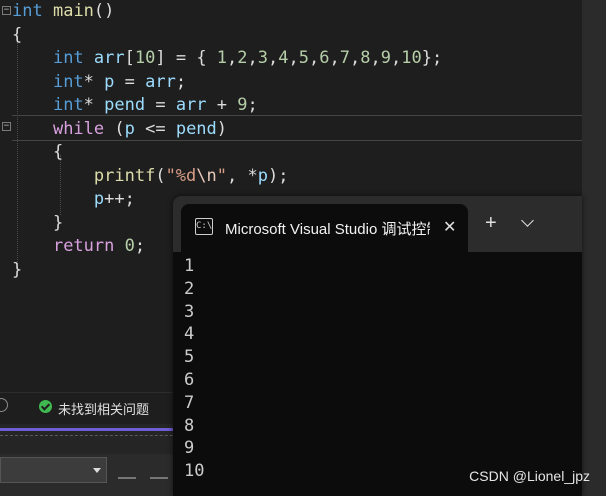  I want to click on code-token: *, so click(94, 105).